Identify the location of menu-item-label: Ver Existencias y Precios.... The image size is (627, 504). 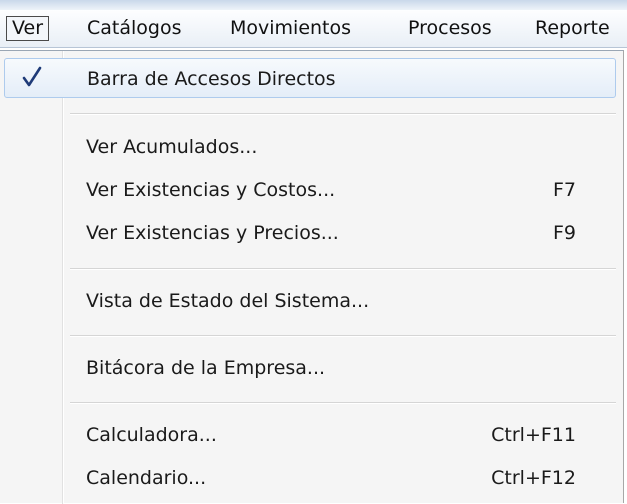
(212, 233).